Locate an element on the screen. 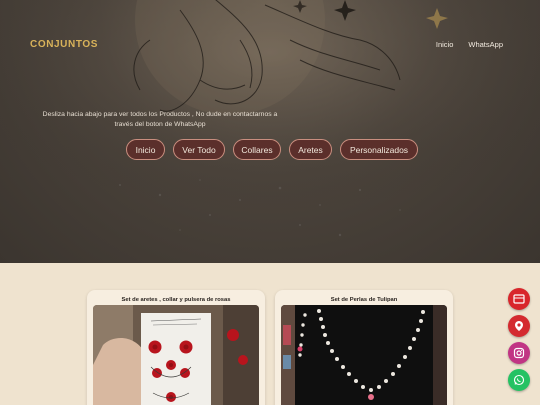 This screenshot has width=540, height=405. category-button-aretes: Aretes is located at coordinates (310, 149).